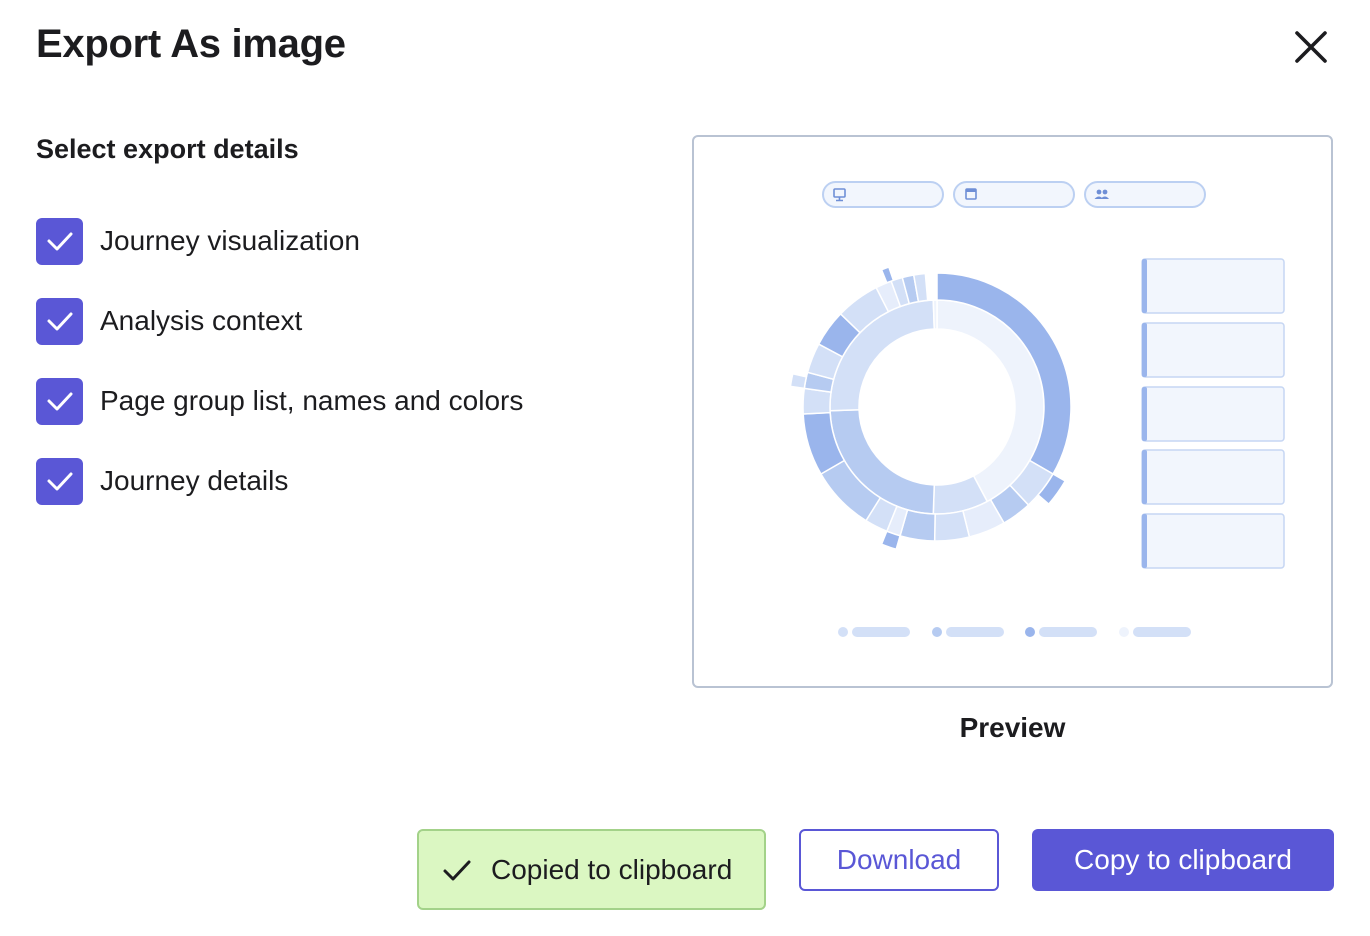 This screenshot has height=936, width=1370. I want to click on preview-label: Preview, so click(1012, 727).